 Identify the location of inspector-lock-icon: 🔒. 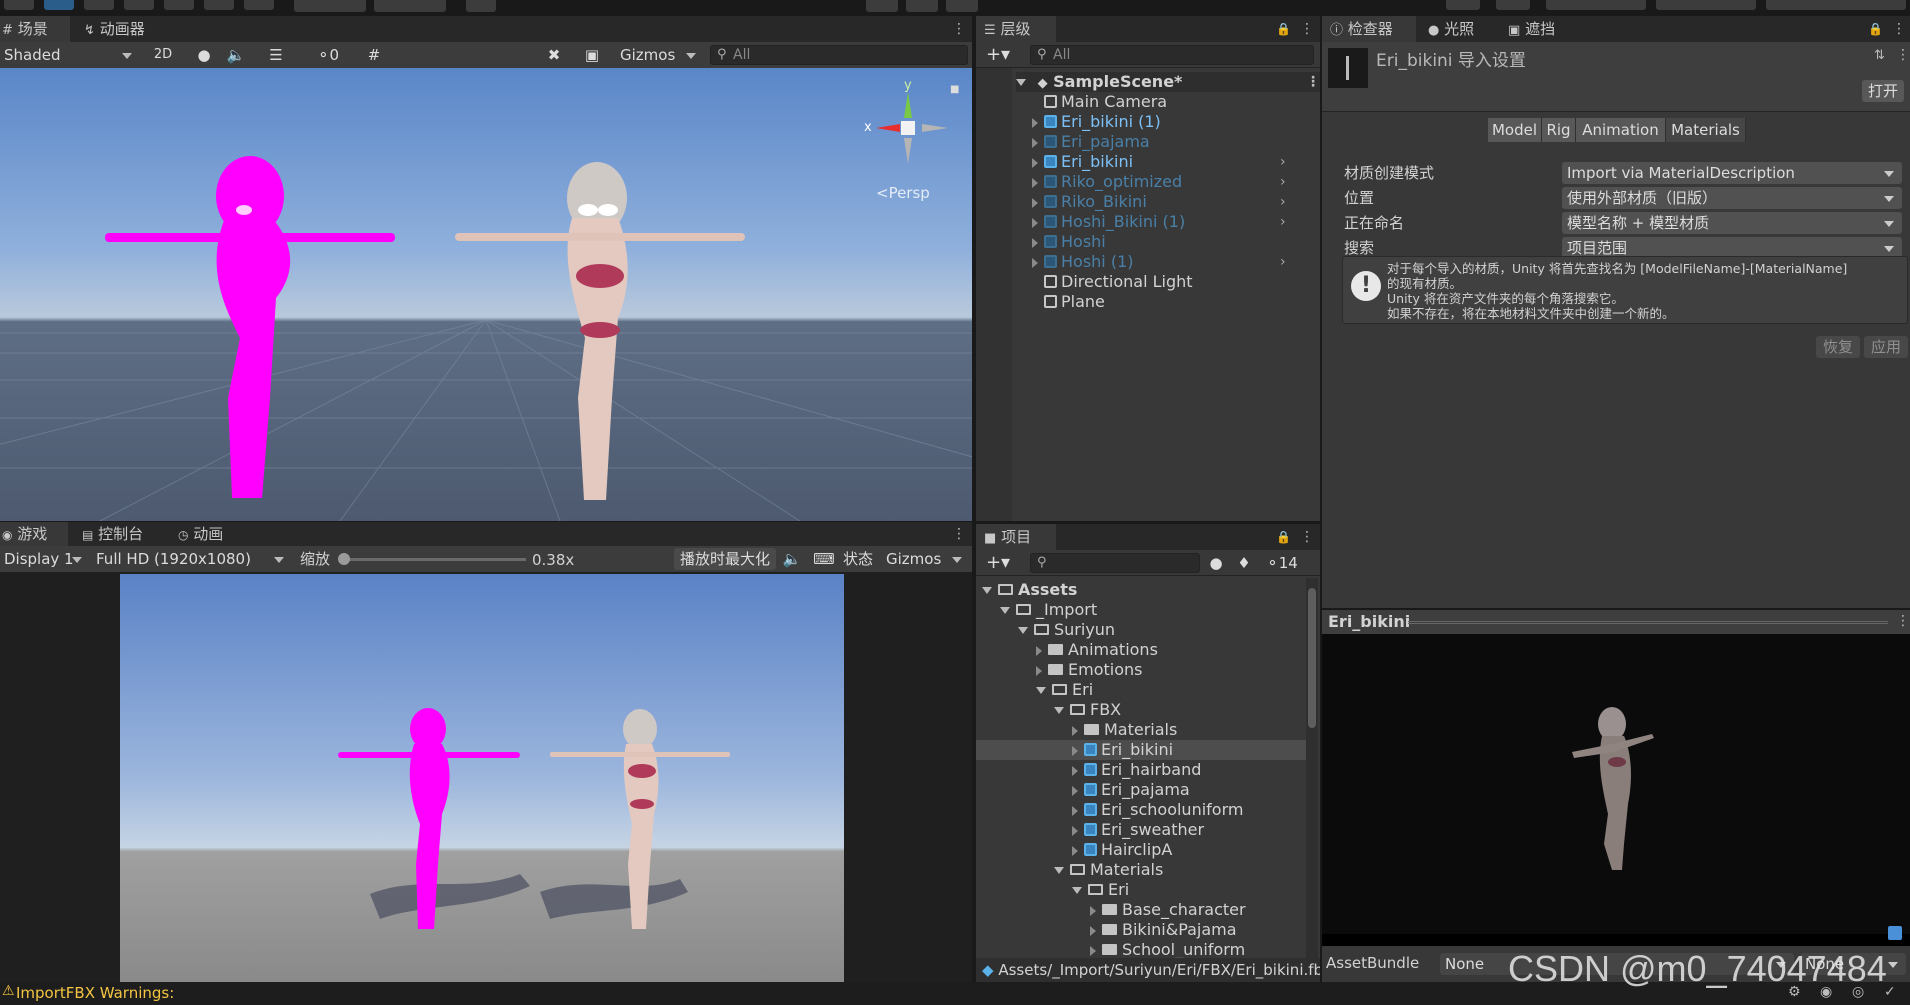
(1875, 29).